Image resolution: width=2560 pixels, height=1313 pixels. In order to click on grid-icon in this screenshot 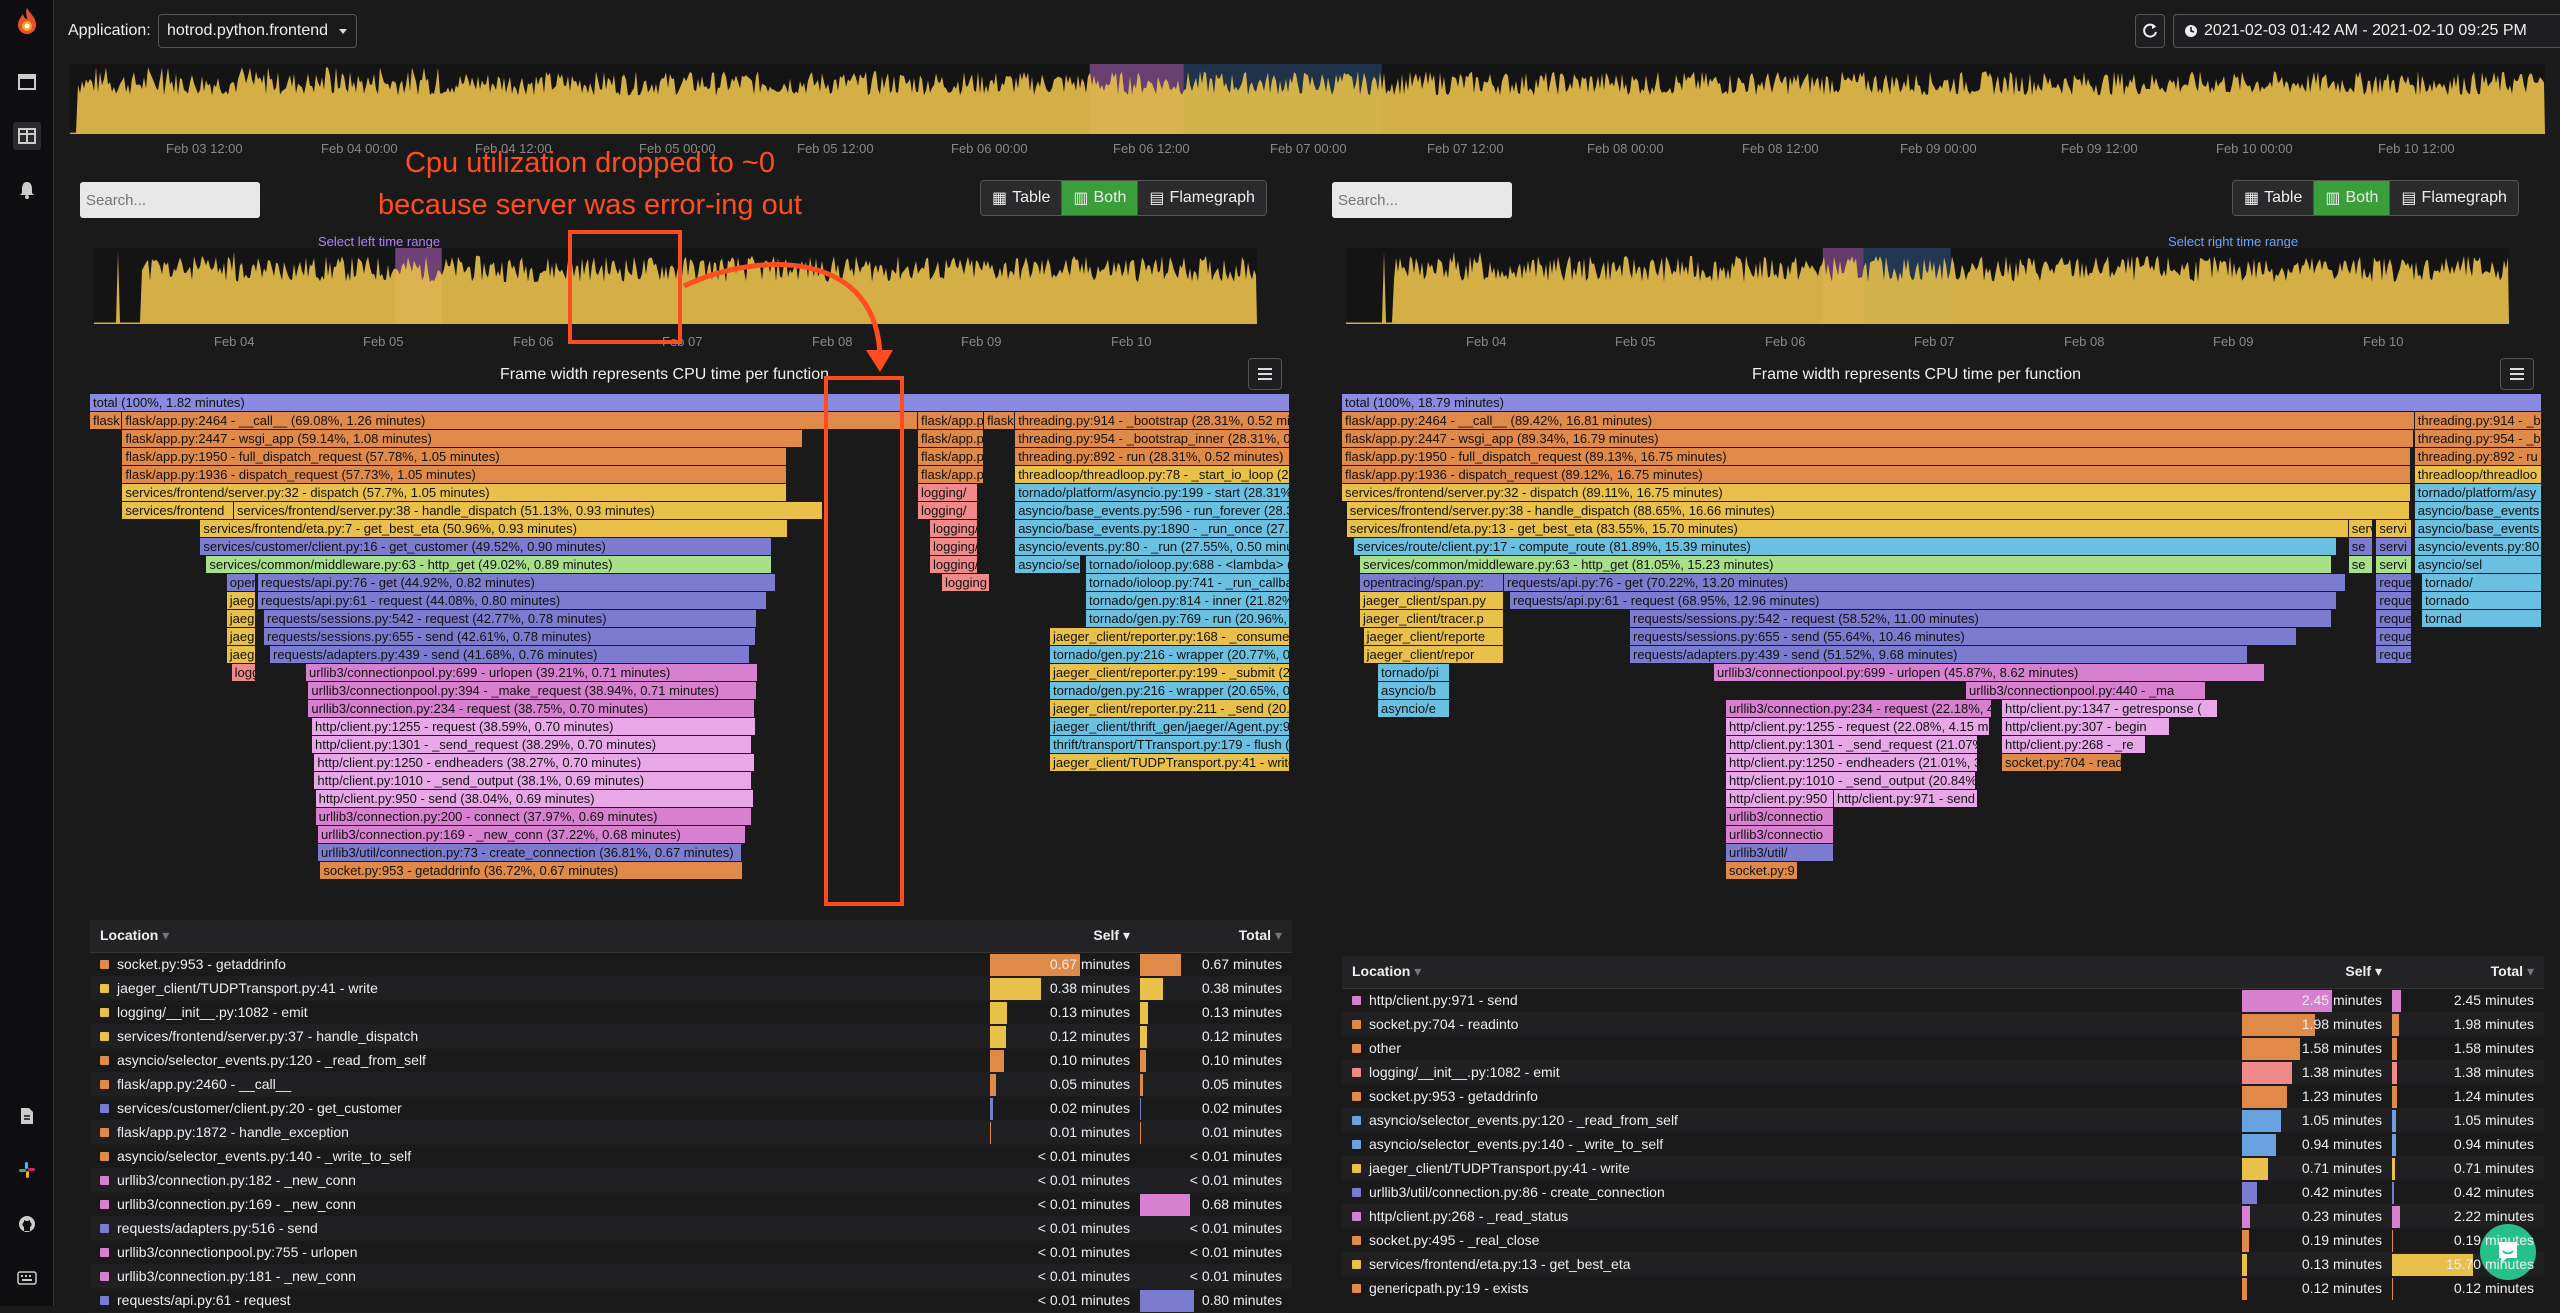, I will do `click(27, 136)`.